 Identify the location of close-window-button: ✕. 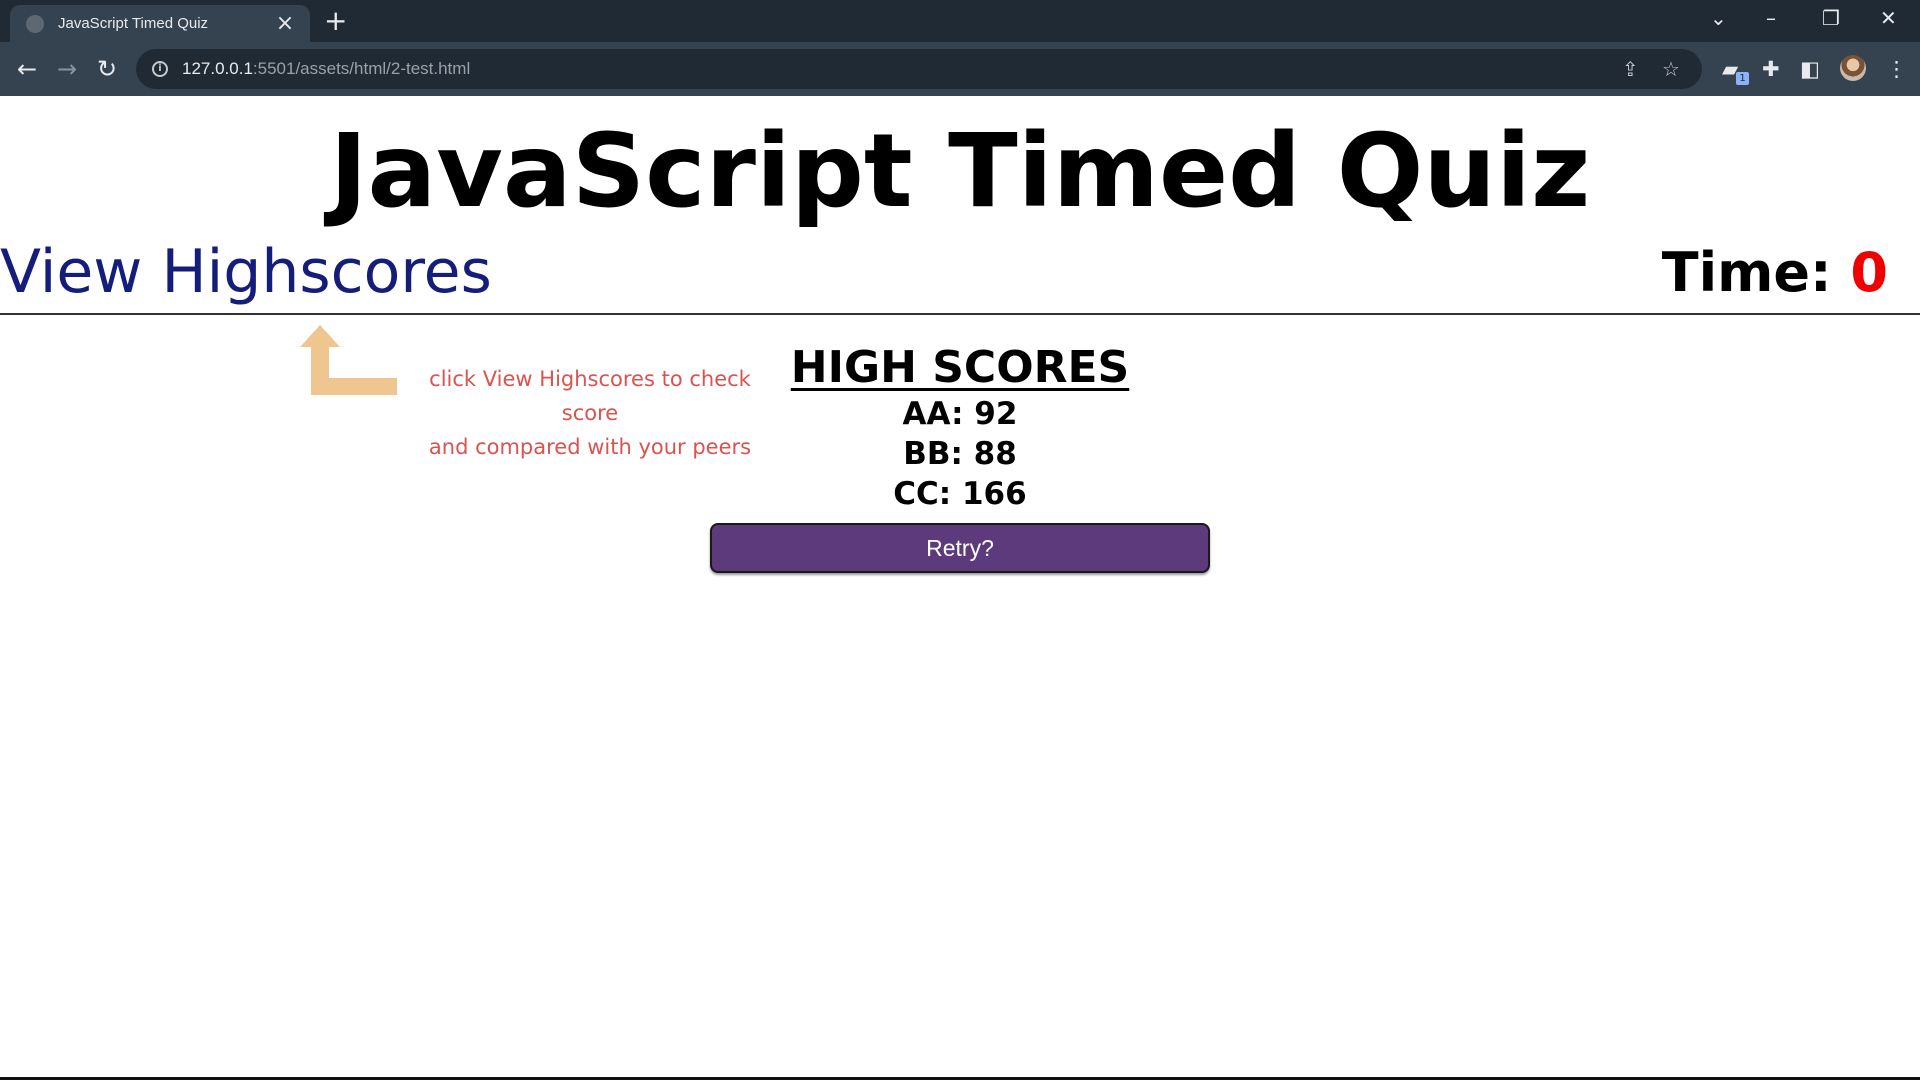
(1888, 18).